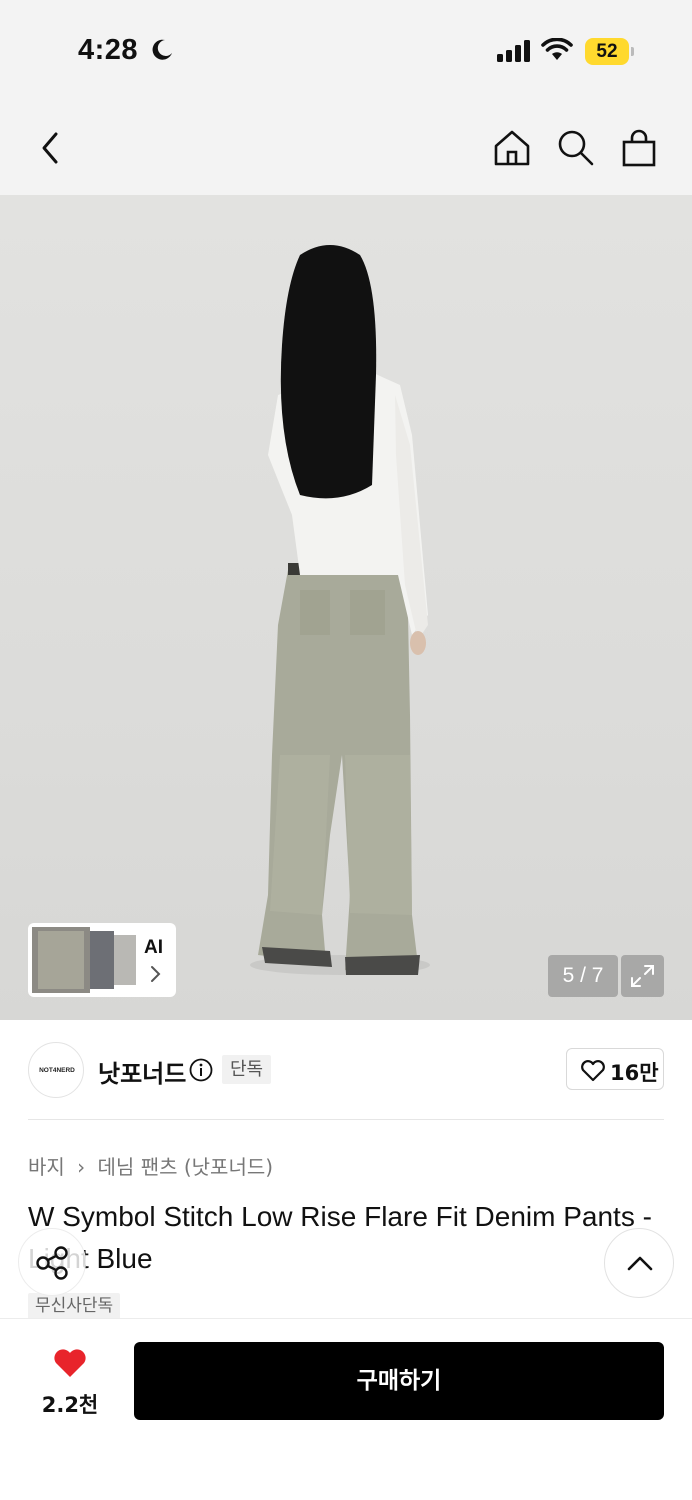 The height and width of the screenshot is (1500, 692). Describe the element at coordinates (607, 51) in the screenshot. I see `battery-level: 52` at that location.